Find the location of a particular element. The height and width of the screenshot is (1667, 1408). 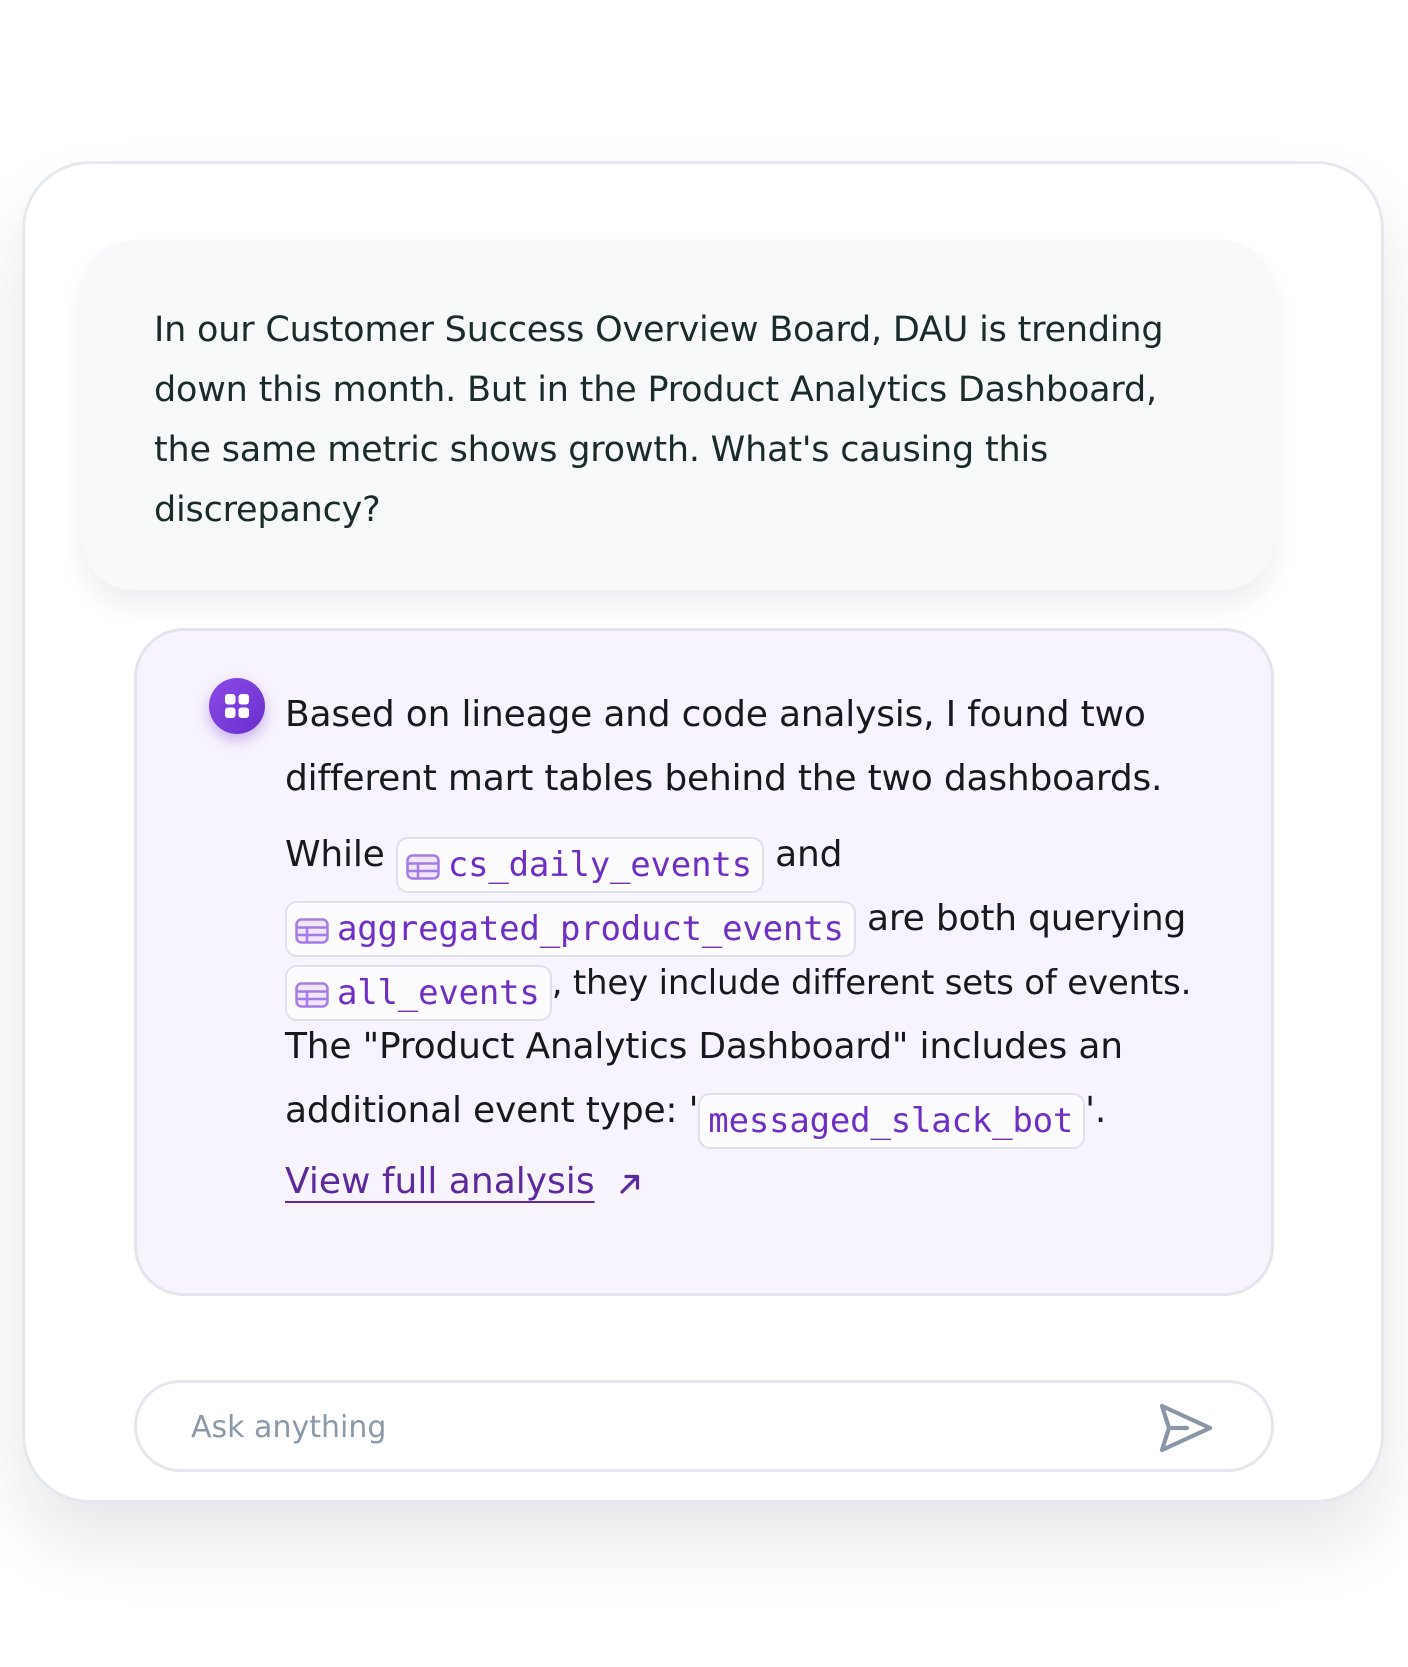

table-name: all_events is located at coordinates (438, 993).